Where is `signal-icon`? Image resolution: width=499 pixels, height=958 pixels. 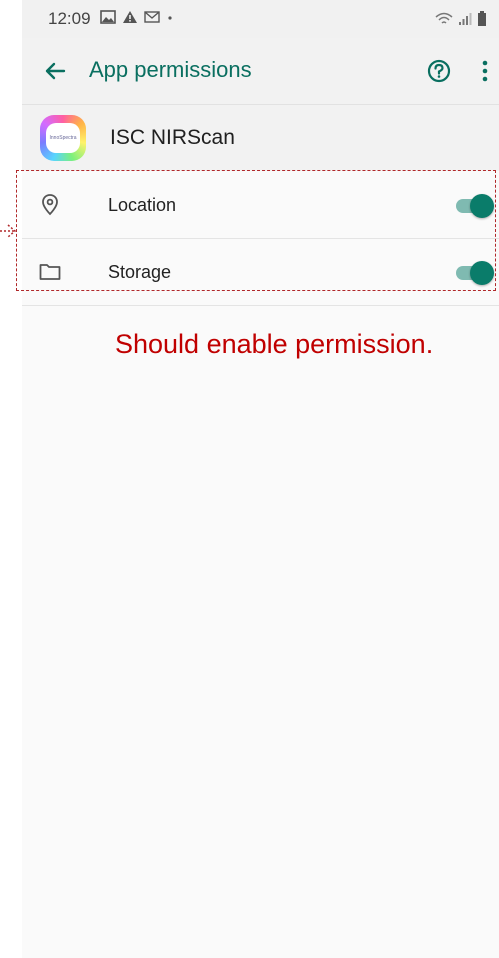
signal-icon is located at coordinates (465, 19).